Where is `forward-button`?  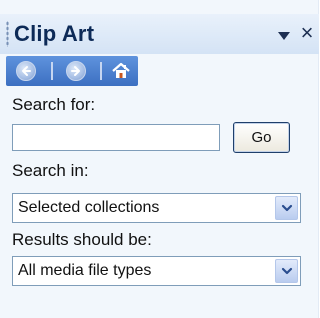
forward-button is located at coordinates (76, 71).